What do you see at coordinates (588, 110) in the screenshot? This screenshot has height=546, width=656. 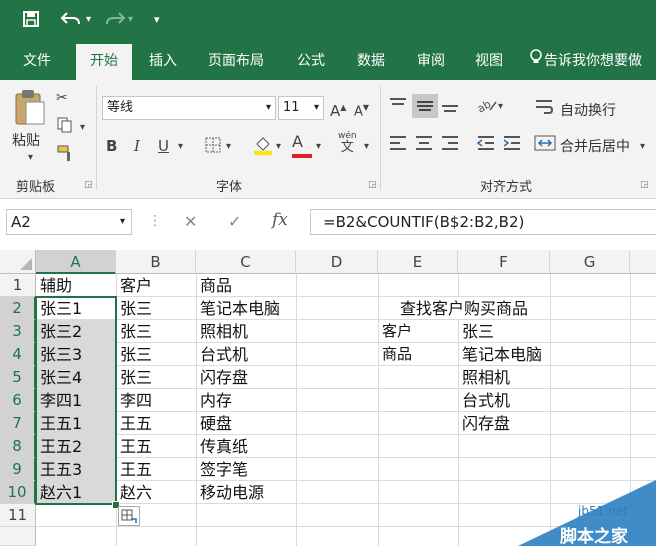 I see `wrap-text-button: 自动换行` at bounding box center [588, 110].